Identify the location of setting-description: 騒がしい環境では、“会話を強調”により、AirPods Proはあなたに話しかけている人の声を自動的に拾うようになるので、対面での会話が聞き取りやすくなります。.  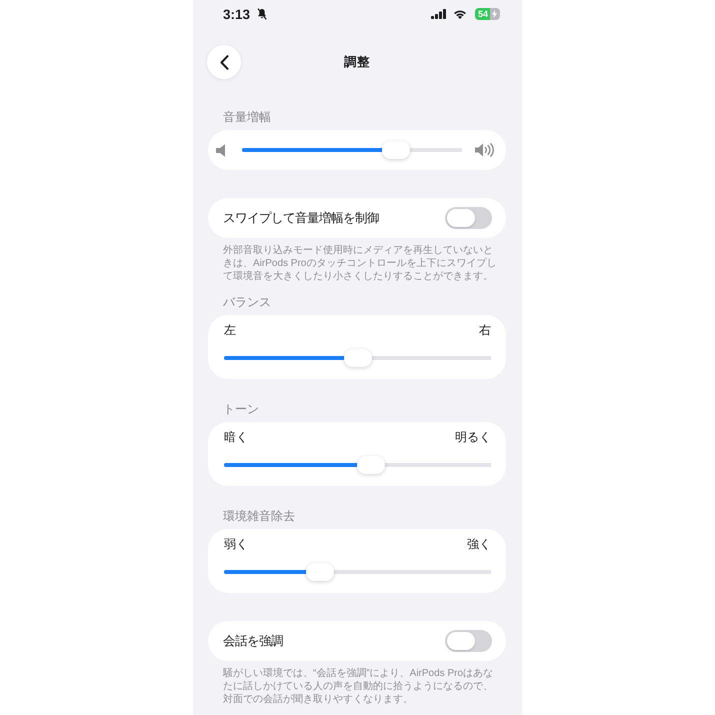
(358, 686).